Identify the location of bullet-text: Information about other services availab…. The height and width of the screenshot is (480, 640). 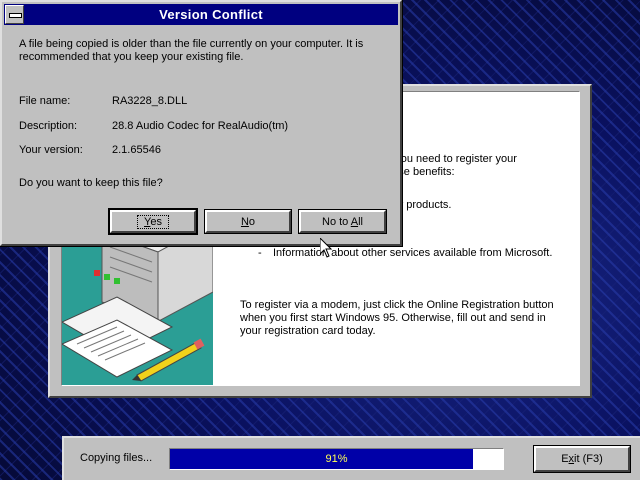
(413, 253).